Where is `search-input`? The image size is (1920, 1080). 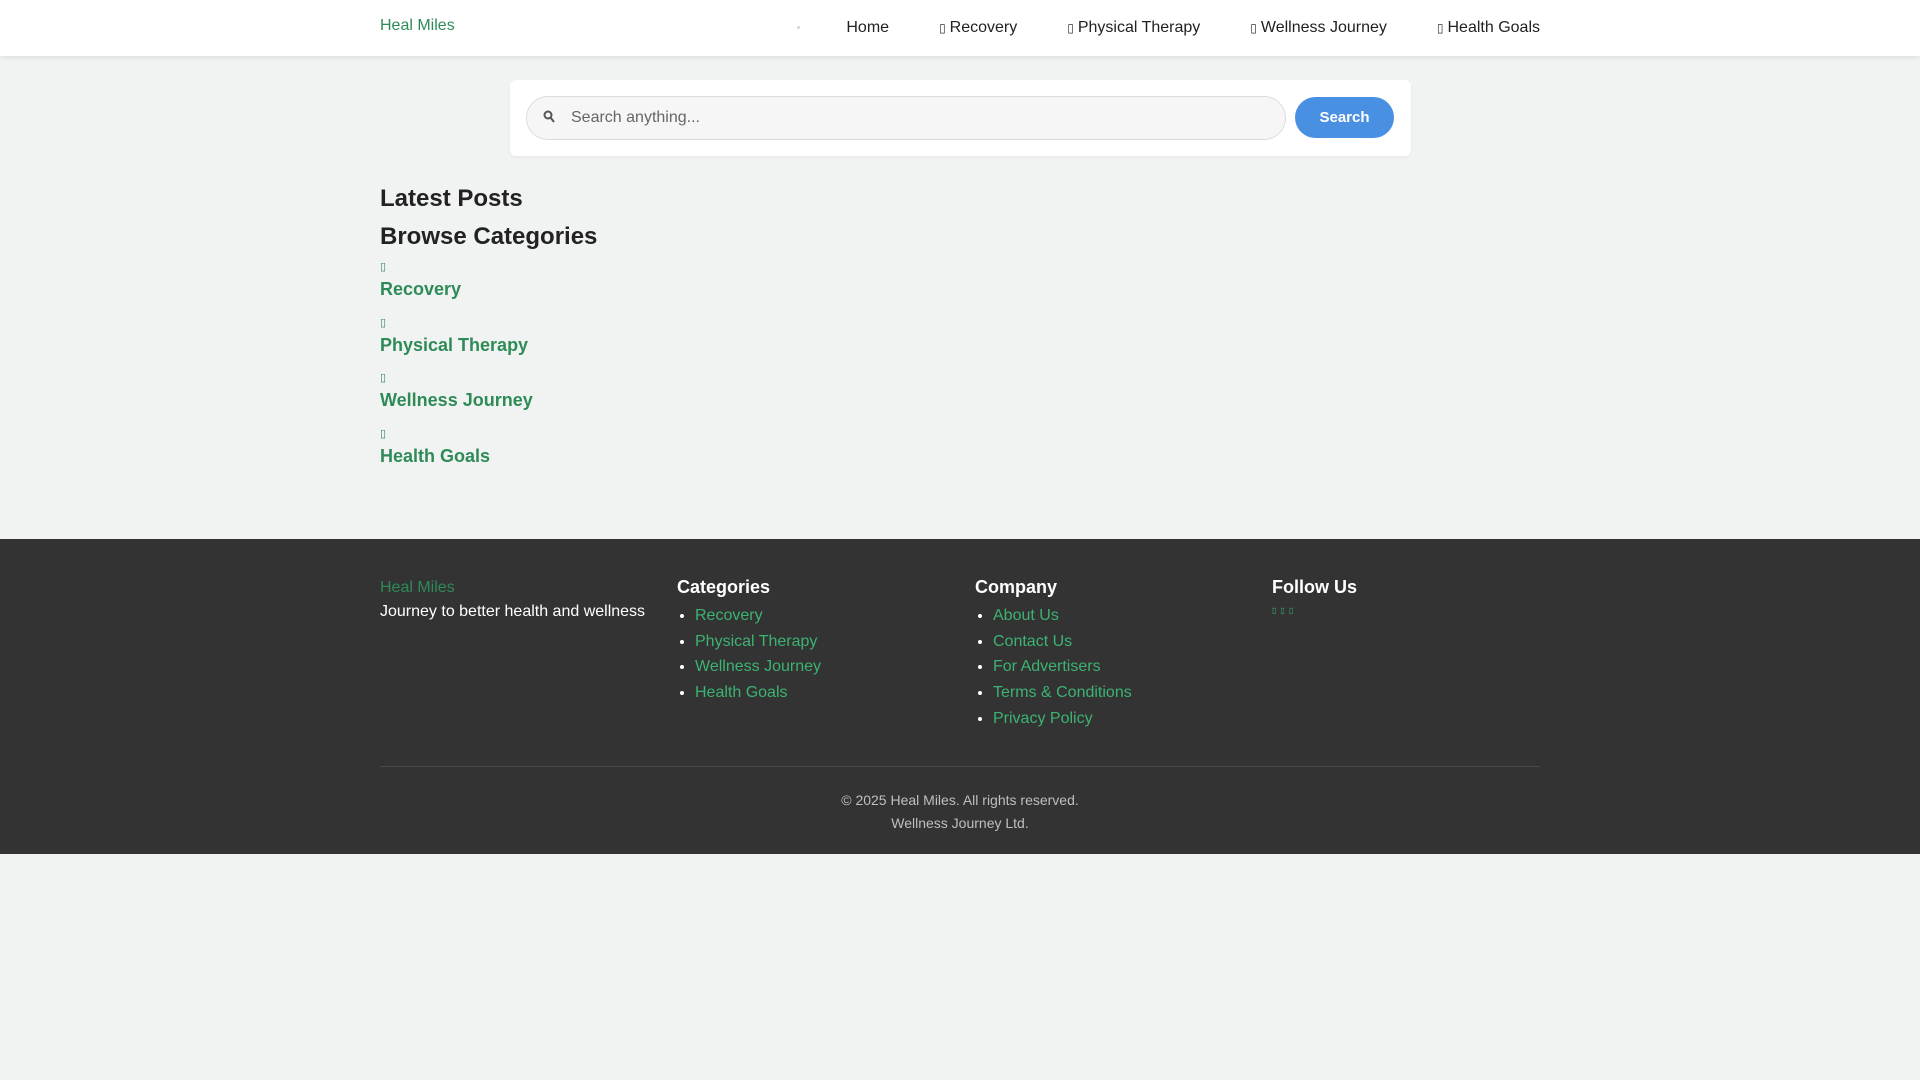
search-input is located at coordinates (921, 118).